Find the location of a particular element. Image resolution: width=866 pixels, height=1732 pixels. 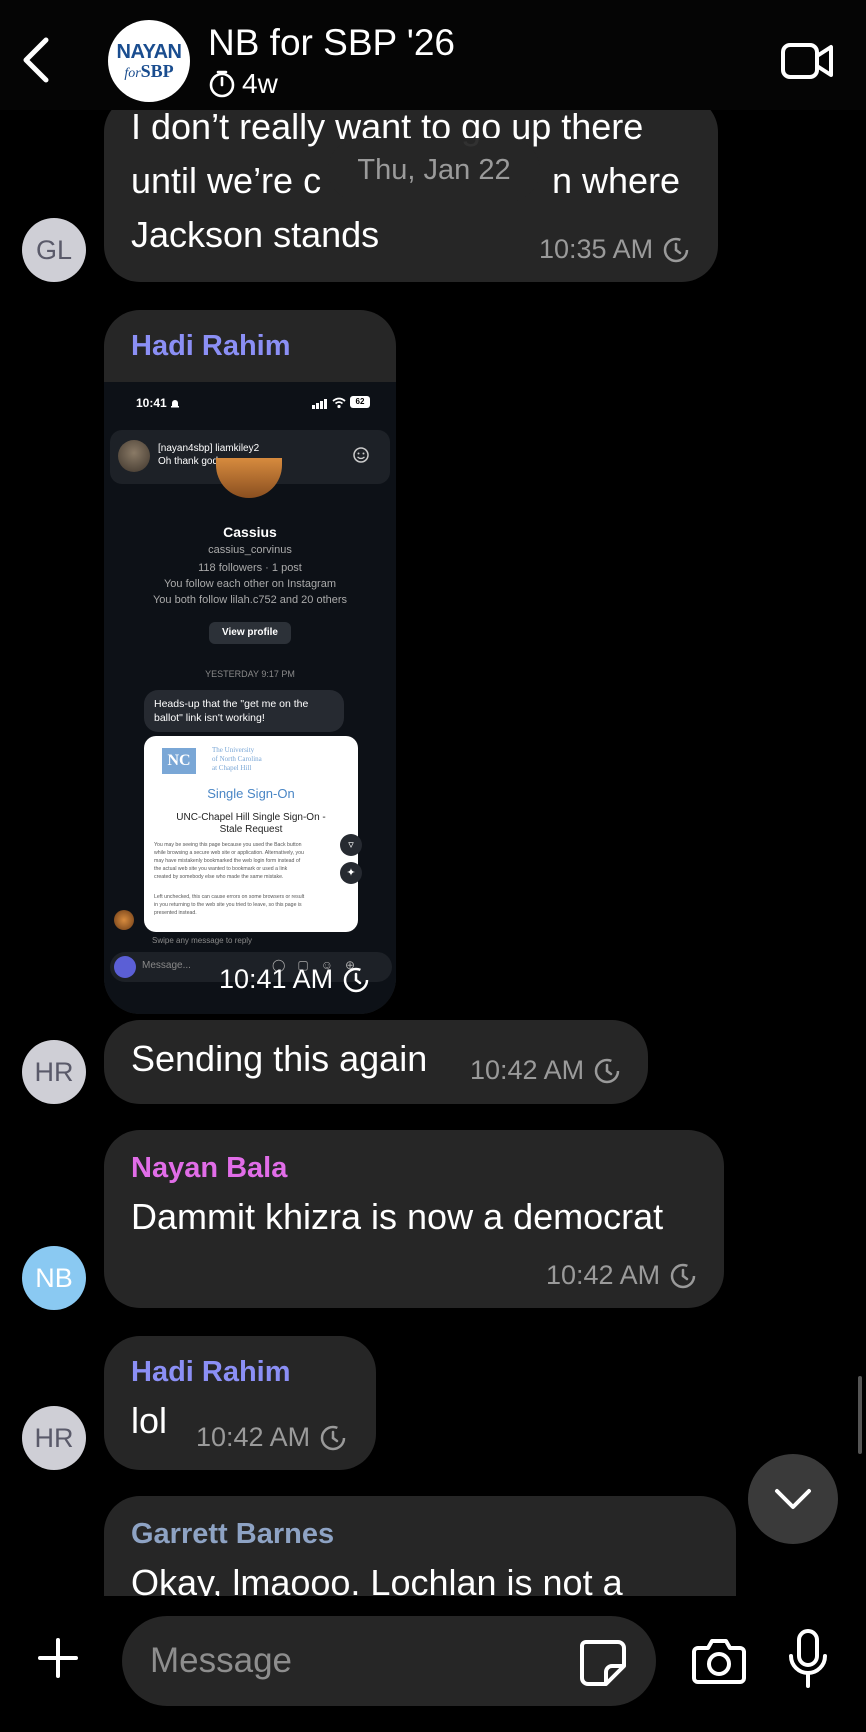

shot-signal-icon is located at coordinates (319, 404).